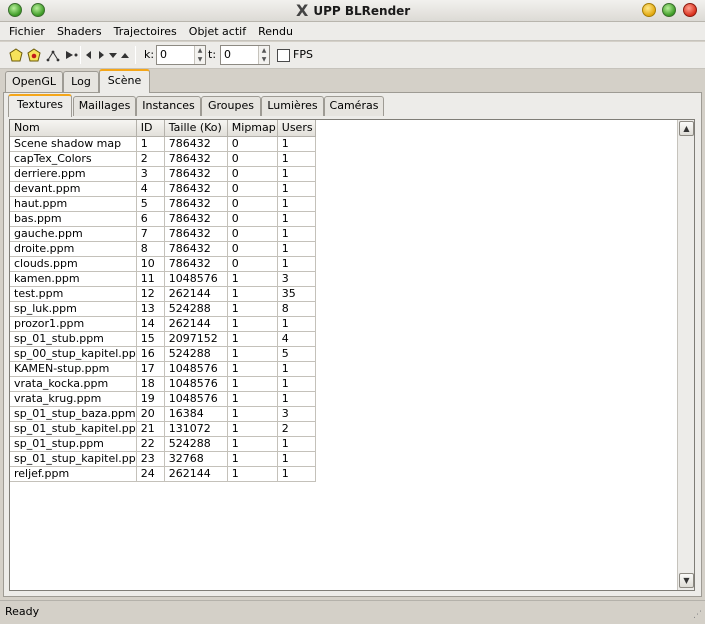  What do you see at coordinates (150, 279) in the screenshot?
I see `cell-id: 11` at bounding box center [150, 279].